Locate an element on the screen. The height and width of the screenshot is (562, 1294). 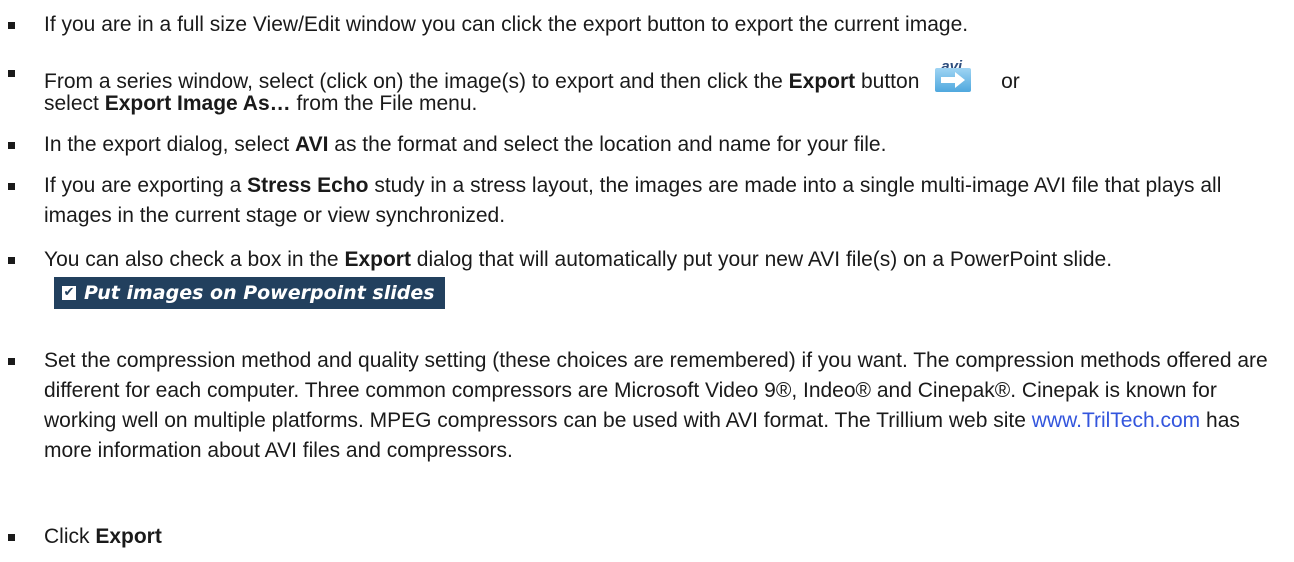
list-item-text: Click is located at coordinates (70, 536).